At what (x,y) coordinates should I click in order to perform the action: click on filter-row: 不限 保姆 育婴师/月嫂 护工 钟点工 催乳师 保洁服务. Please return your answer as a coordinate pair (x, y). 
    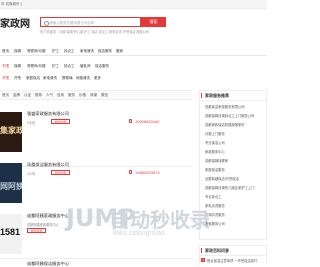
    Looking at the image, I should click on (133, 67).